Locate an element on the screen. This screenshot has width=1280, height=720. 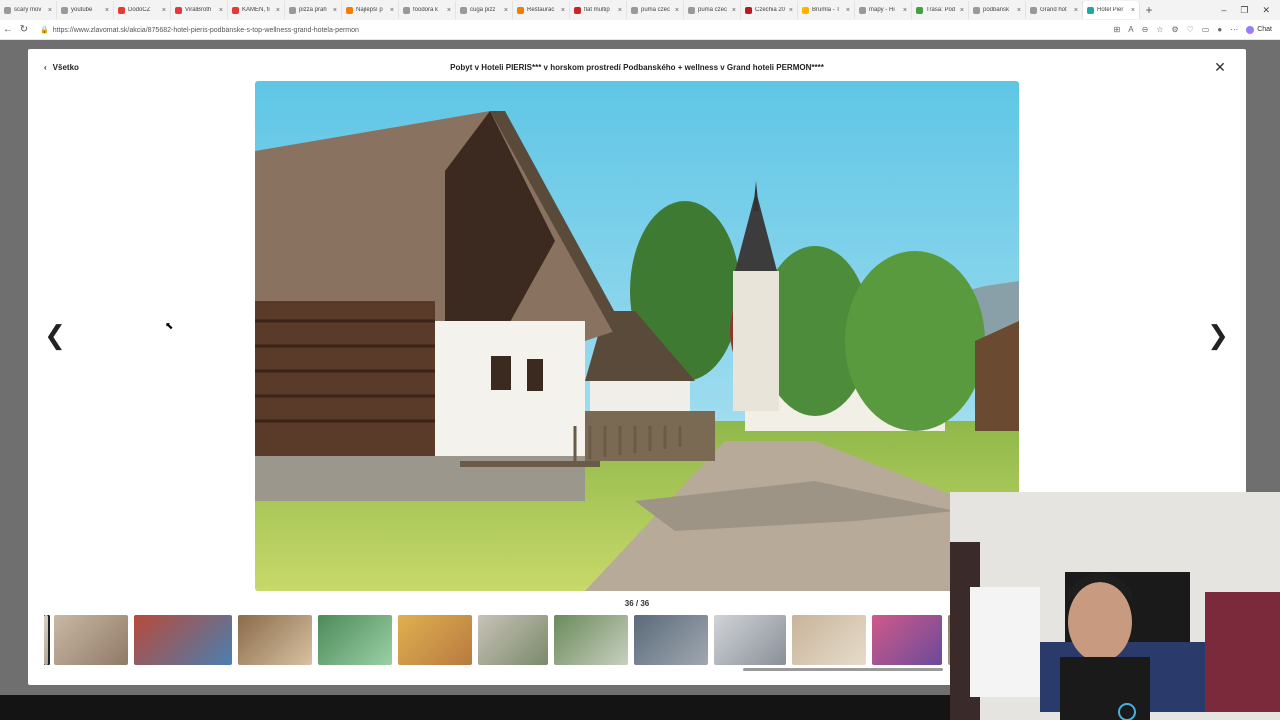
browser-tab: cuga pizz × is located at coordinates (484, 10).